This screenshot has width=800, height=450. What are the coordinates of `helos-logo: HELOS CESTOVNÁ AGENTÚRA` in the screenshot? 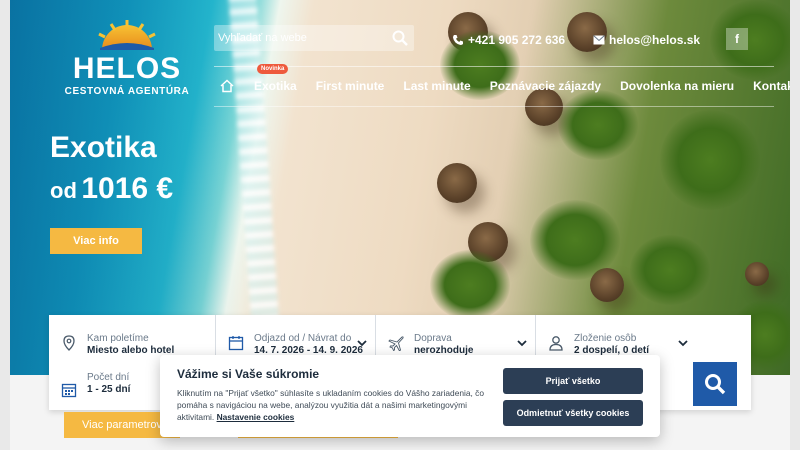 It's located at (127, 60).